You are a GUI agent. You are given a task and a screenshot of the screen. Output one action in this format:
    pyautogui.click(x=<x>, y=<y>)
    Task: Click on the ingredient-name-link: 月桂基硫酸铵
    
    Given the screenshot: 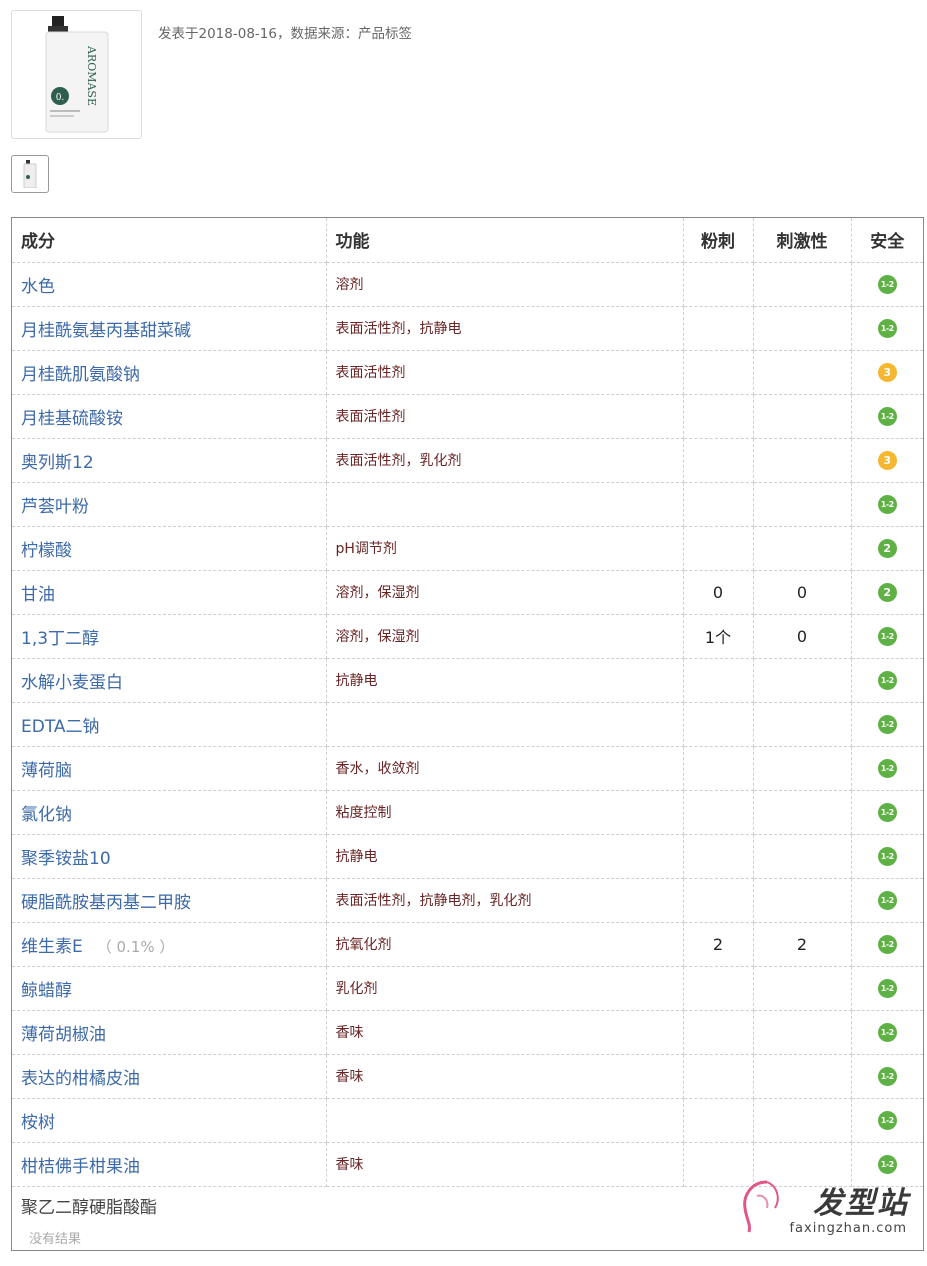 What is the action you would take?
    pyautogui.click(x=72, y=419)
    